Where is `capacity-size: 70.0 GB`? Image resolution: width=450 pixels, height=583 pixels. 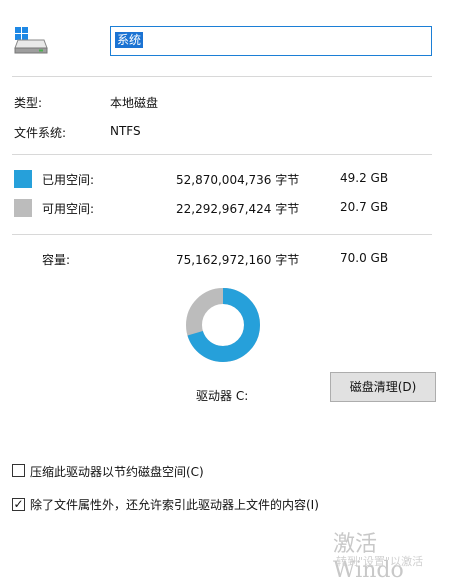 capacity-size: 70.0 GB is located at coordinates (364, 258).